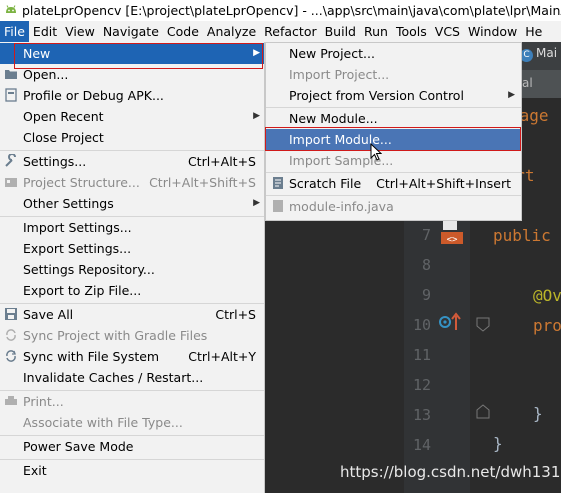  I want to click on file-menu-item-label: Close Project, so click(63, 137).